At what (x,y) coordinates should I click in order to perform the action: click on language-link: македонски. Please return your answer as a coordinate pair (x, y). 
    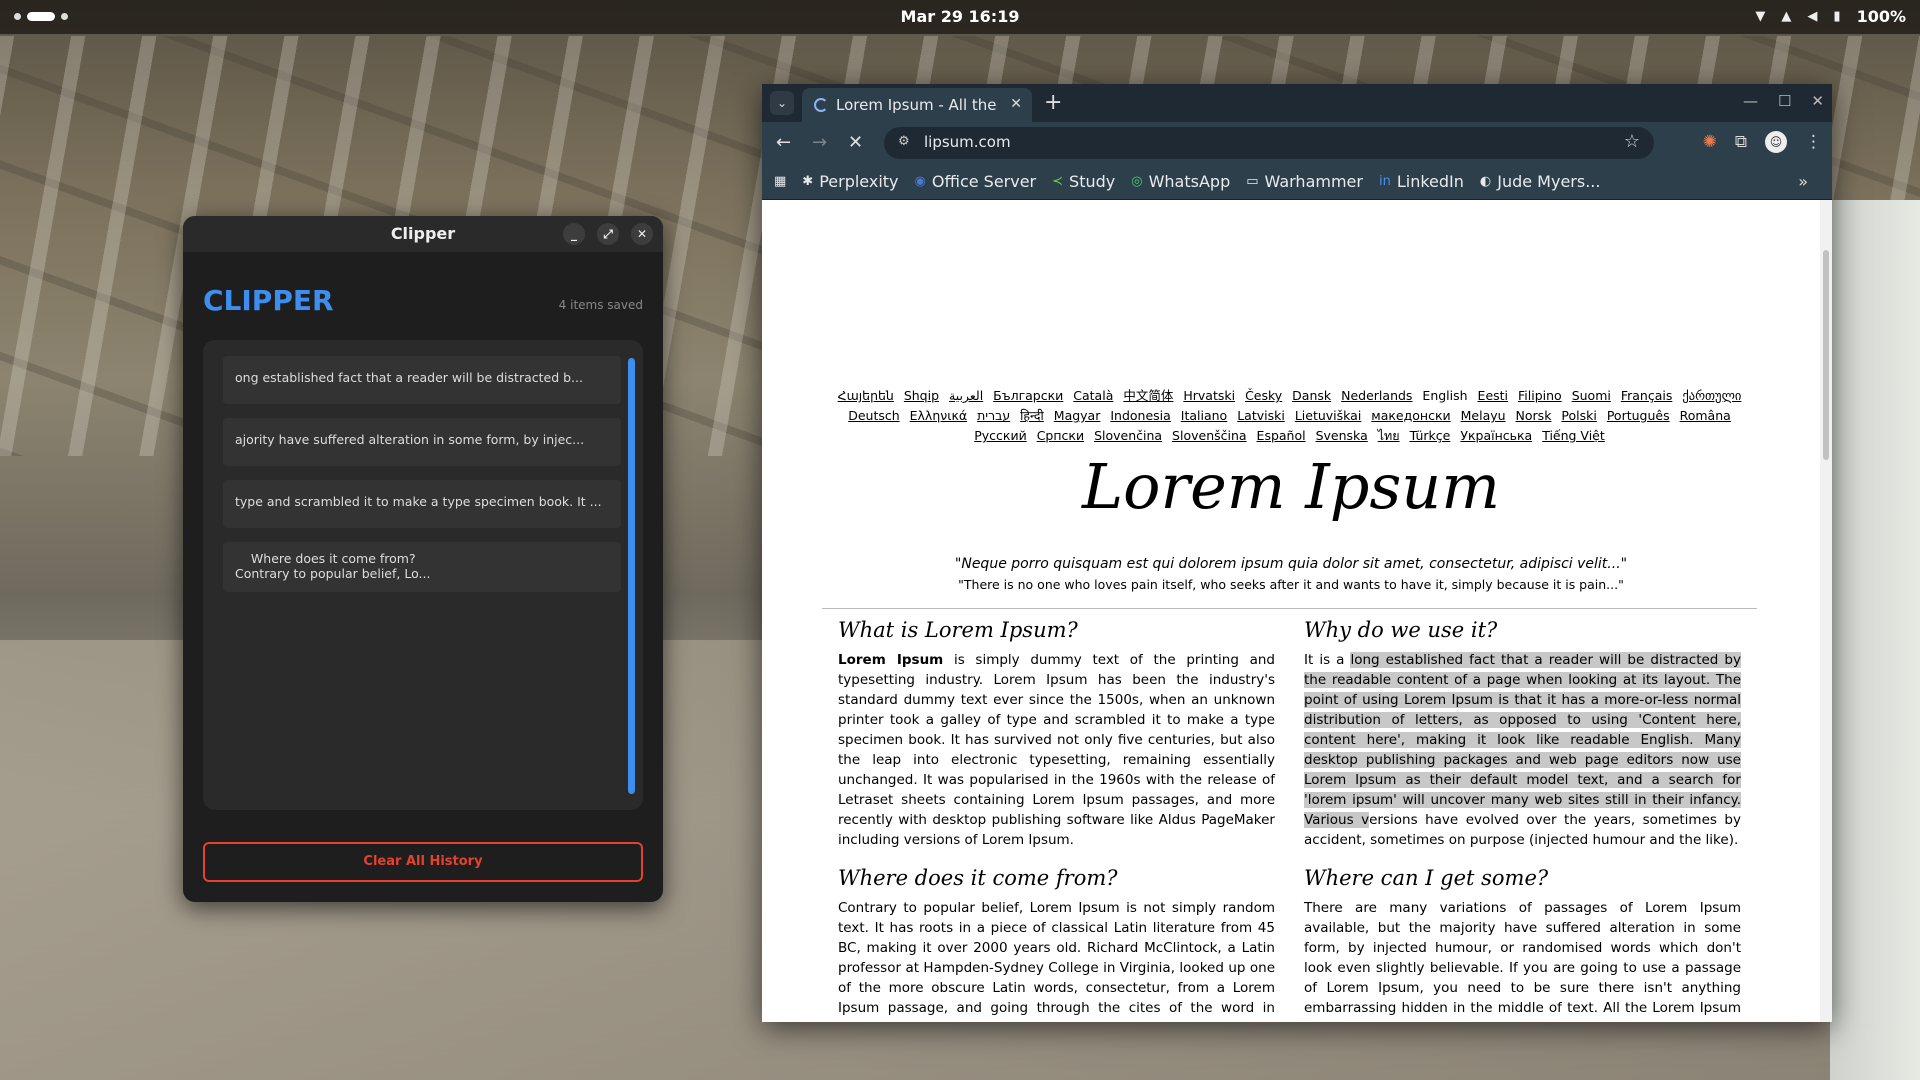
    Looking at the image, I should click on (1410, 415).